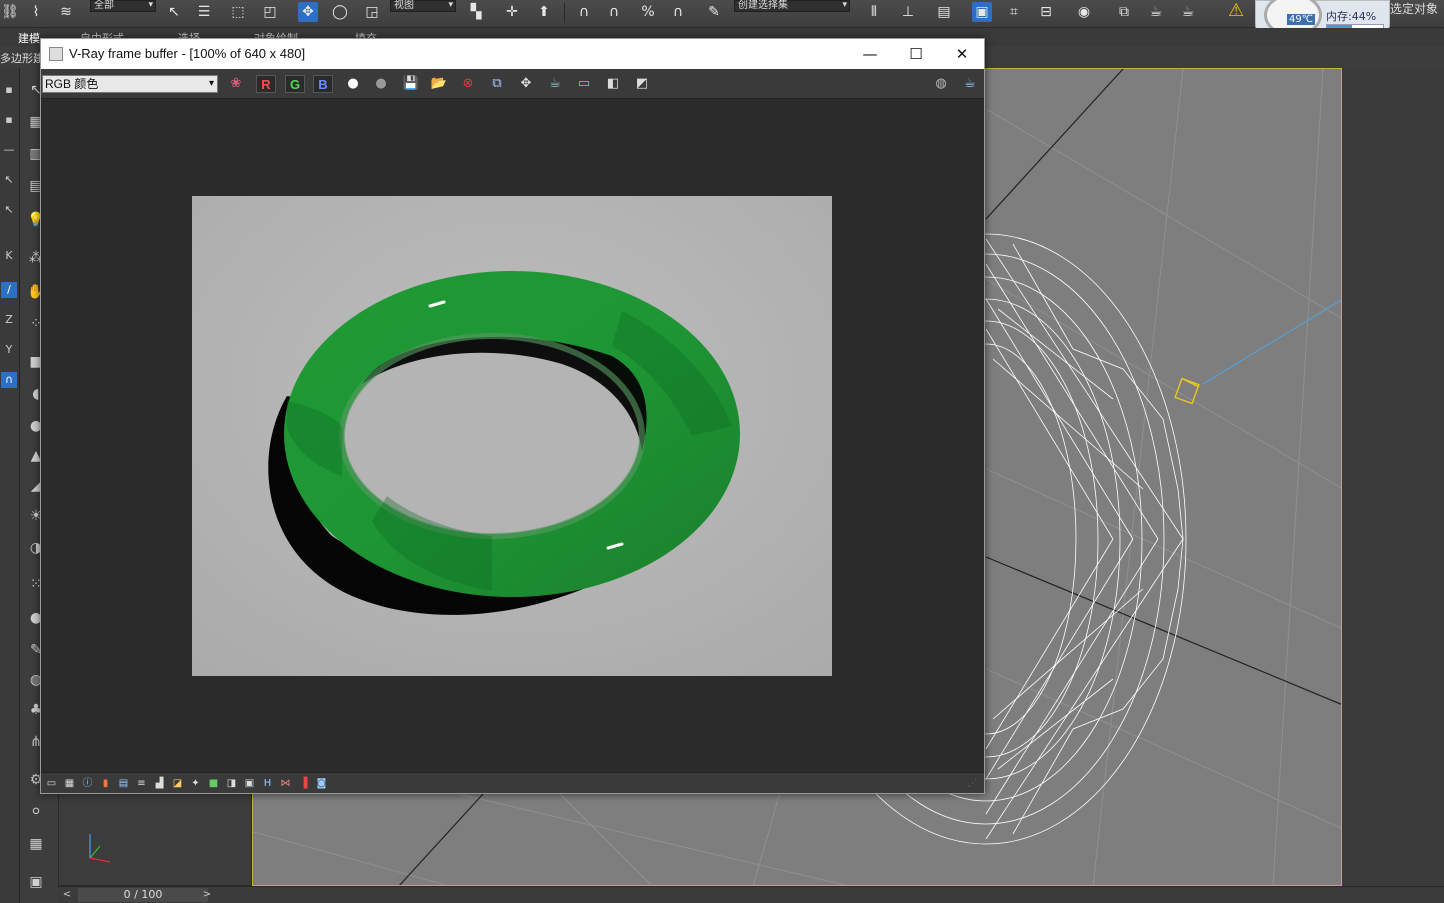 The image size is (1444, 903). What do you see at coordinates (204, 12) in the screenshot?
I see `select-by-name-icon: ☰` at bounding box center [204, 12].